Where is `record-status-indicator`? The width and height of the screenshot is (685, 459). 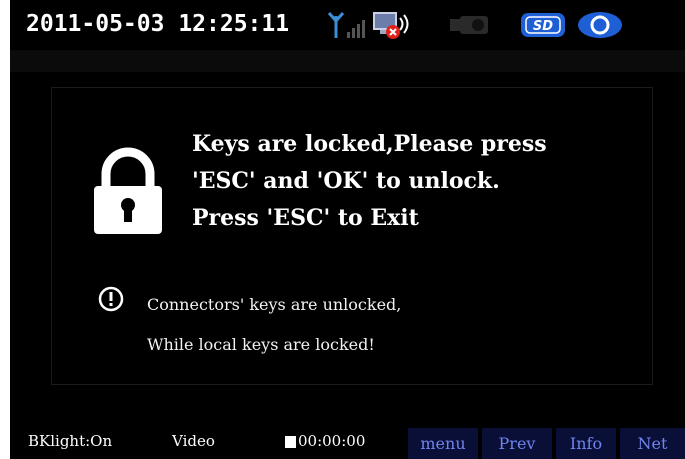
record-status-indicator is located at coordinates (290, 442).